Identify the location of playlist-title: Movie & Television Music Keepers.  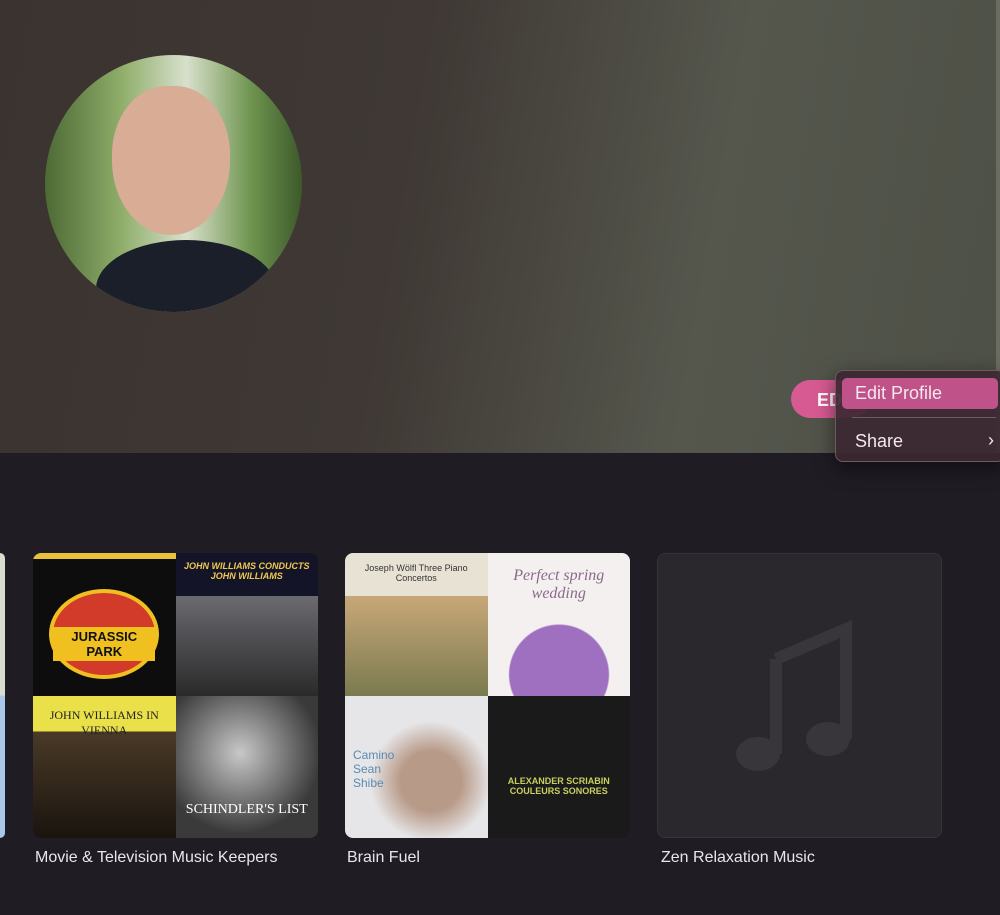
(156, 858).